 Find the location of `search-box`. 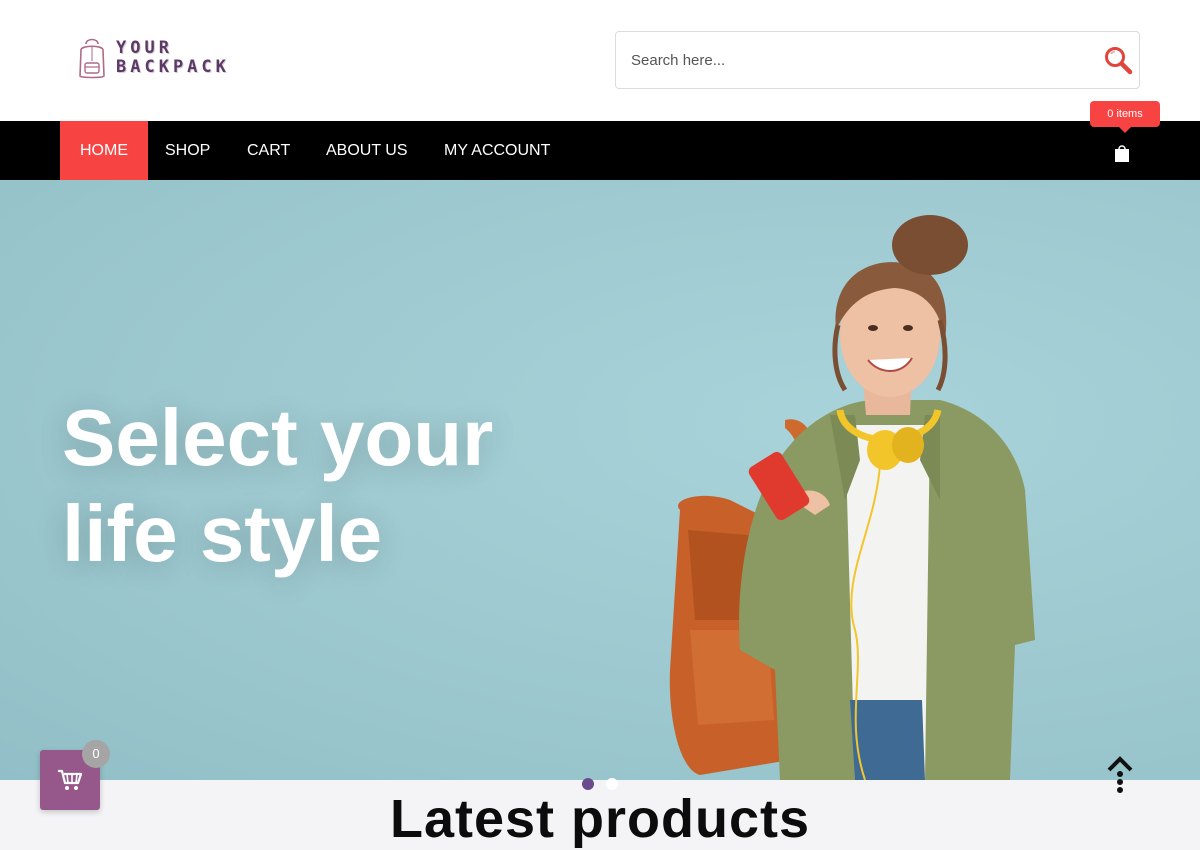

search-box is located at coordinates (877, 60).